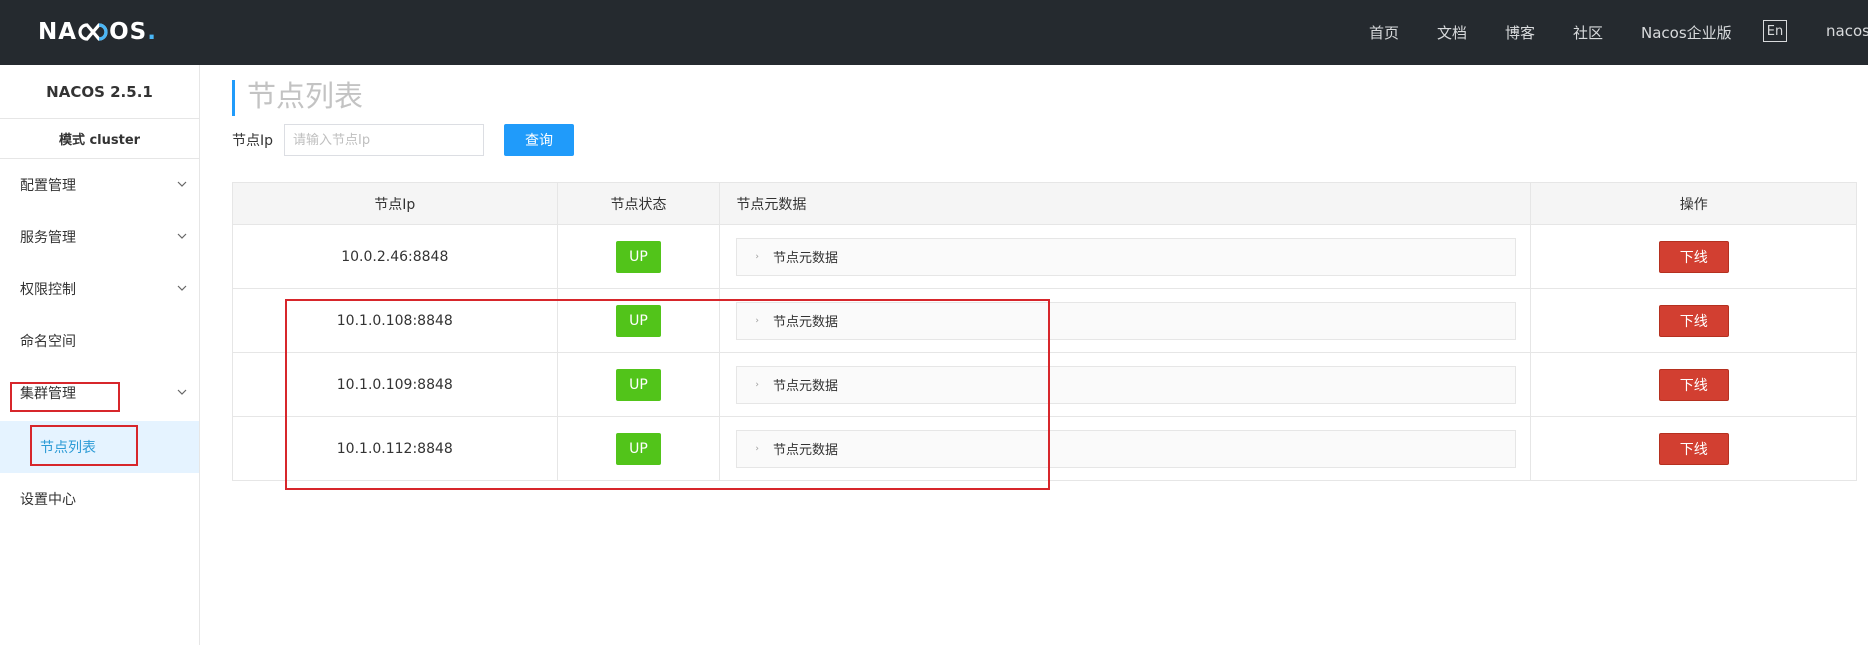 Image resolution: width=1868 pixels, height=645 pixels. Describe the element at coordinates (182, 392) in the screenshot. I see `chevron-up-icon` at that location.